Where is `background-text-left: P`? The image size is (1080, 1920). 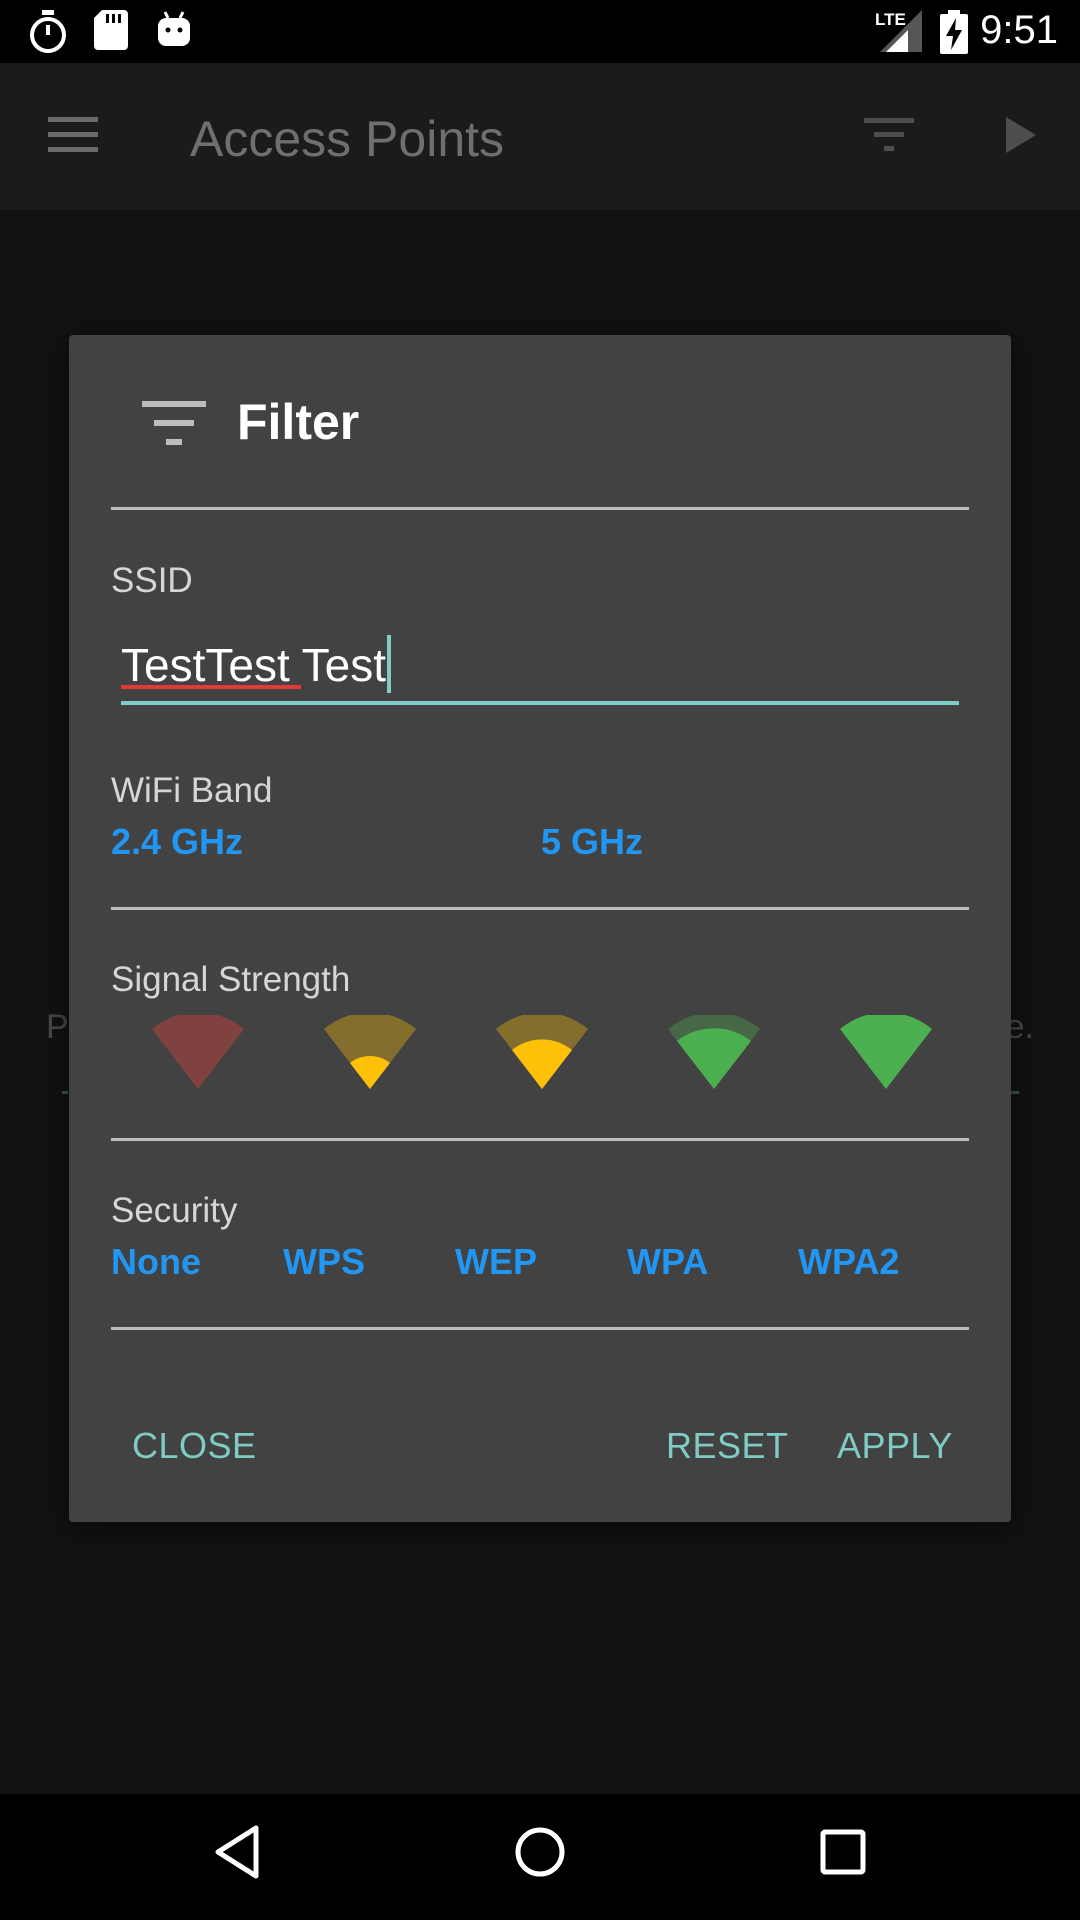 background-text-left: P is located at coordinates (57, 1027).